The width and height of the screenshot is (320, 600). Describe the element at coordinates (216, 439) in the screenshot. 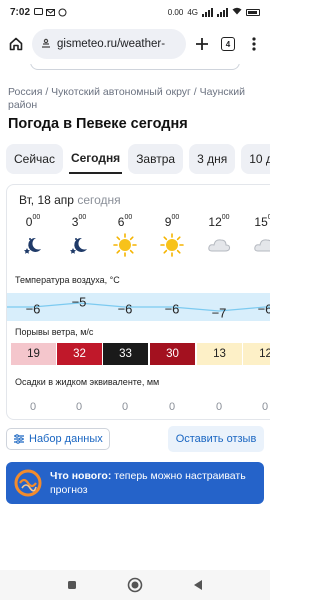

I see `feedback-button: Оставить отзыв` at that location.